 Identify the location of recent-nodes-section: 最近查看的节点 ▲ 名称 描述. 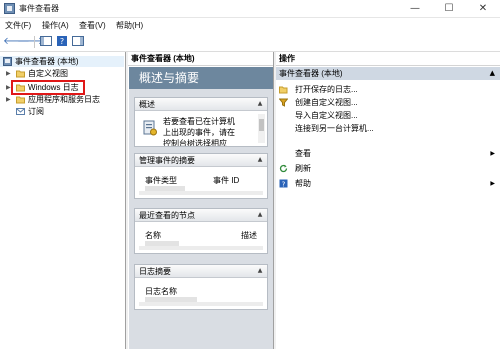
(201, 231).